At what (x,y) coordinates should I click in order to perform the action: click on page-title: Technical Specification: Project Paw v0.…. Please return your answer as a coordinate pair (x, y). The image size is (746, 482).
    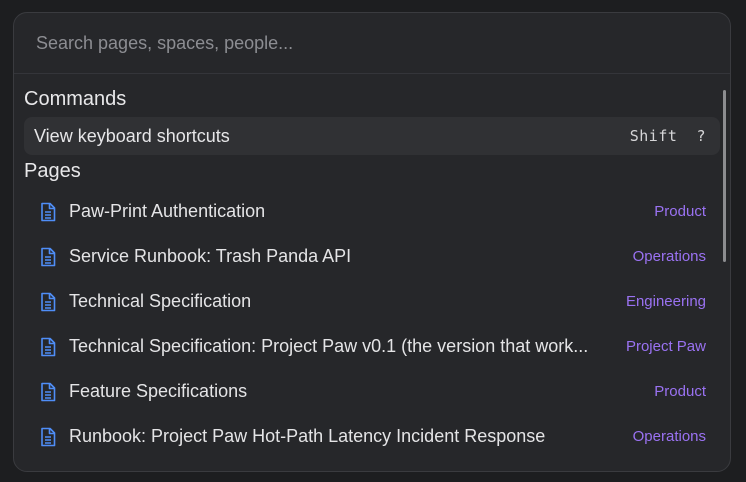
    Looking at the image, I should click on (329, 346).